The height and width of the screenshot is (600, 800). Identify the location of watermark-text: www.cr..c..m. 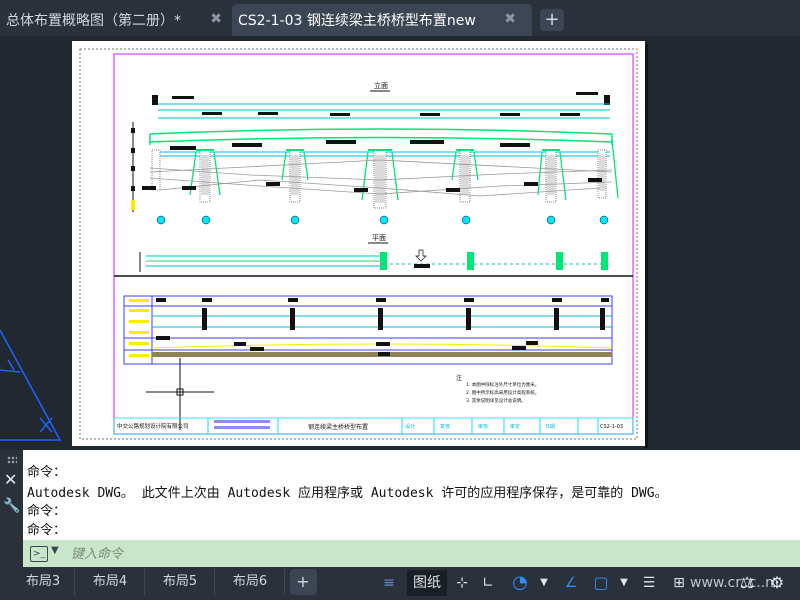
(734, 583).